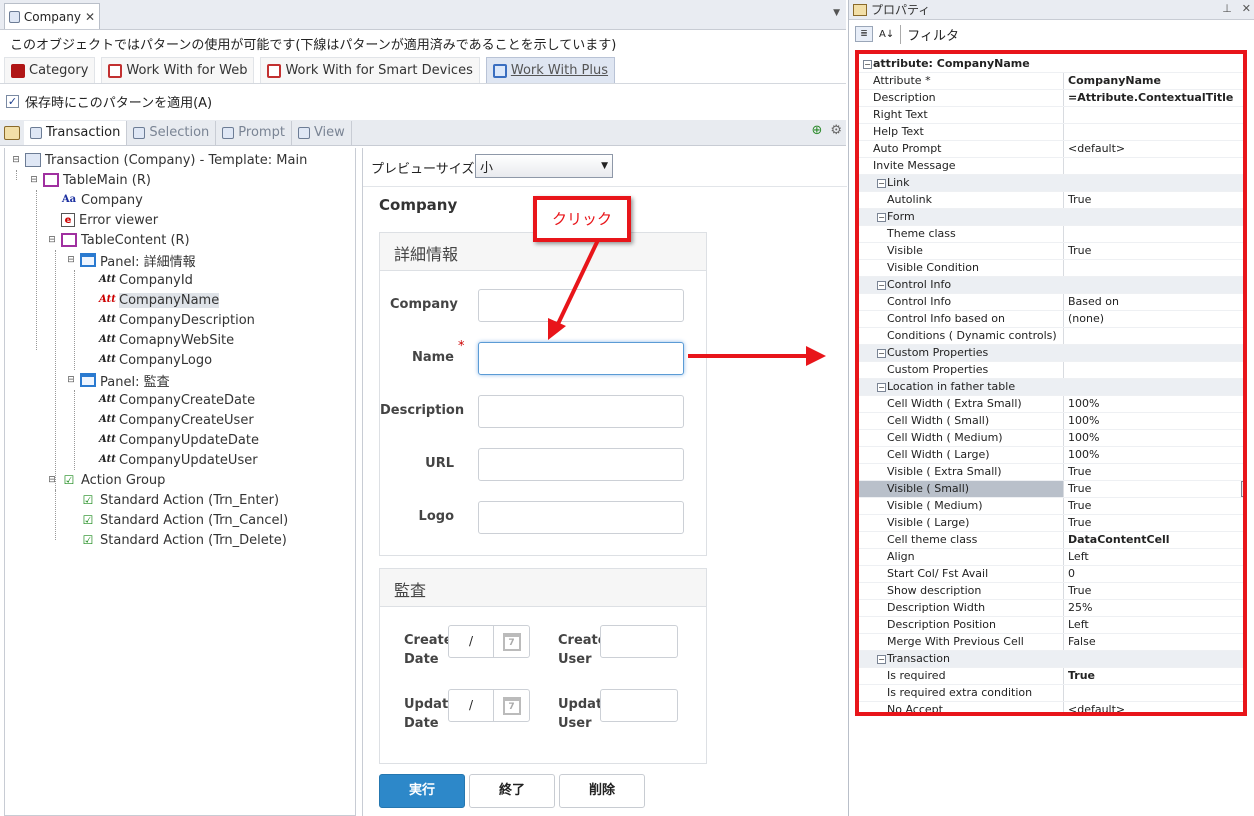 This screenshot has height=816, width=1254. What do you see at coordinates (489, 641) in the screenshot?
I see `create-date-input: /7` at bounding box center [489, 641].